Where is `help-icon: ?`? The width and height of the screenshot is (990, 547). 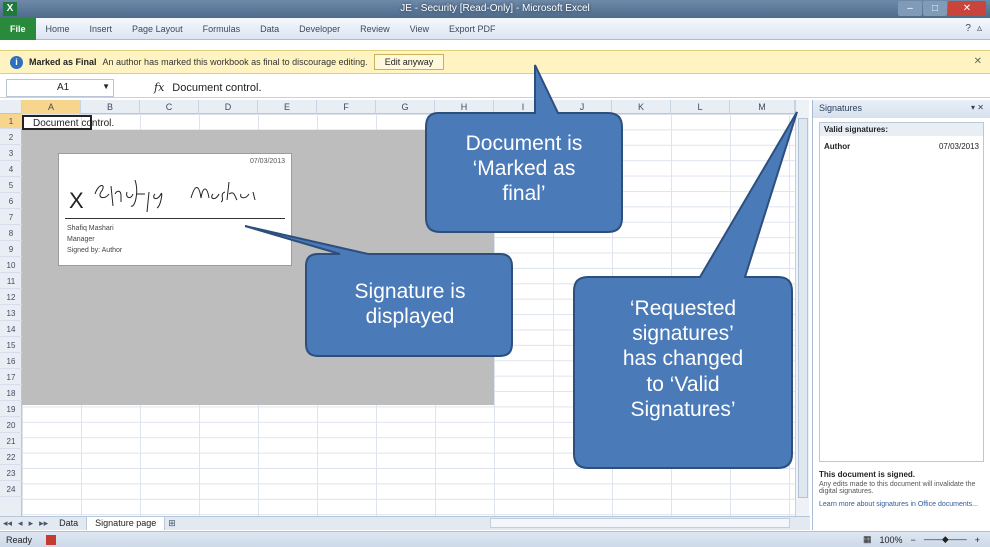
help-icon: ? is located at coordinates (968, 28).